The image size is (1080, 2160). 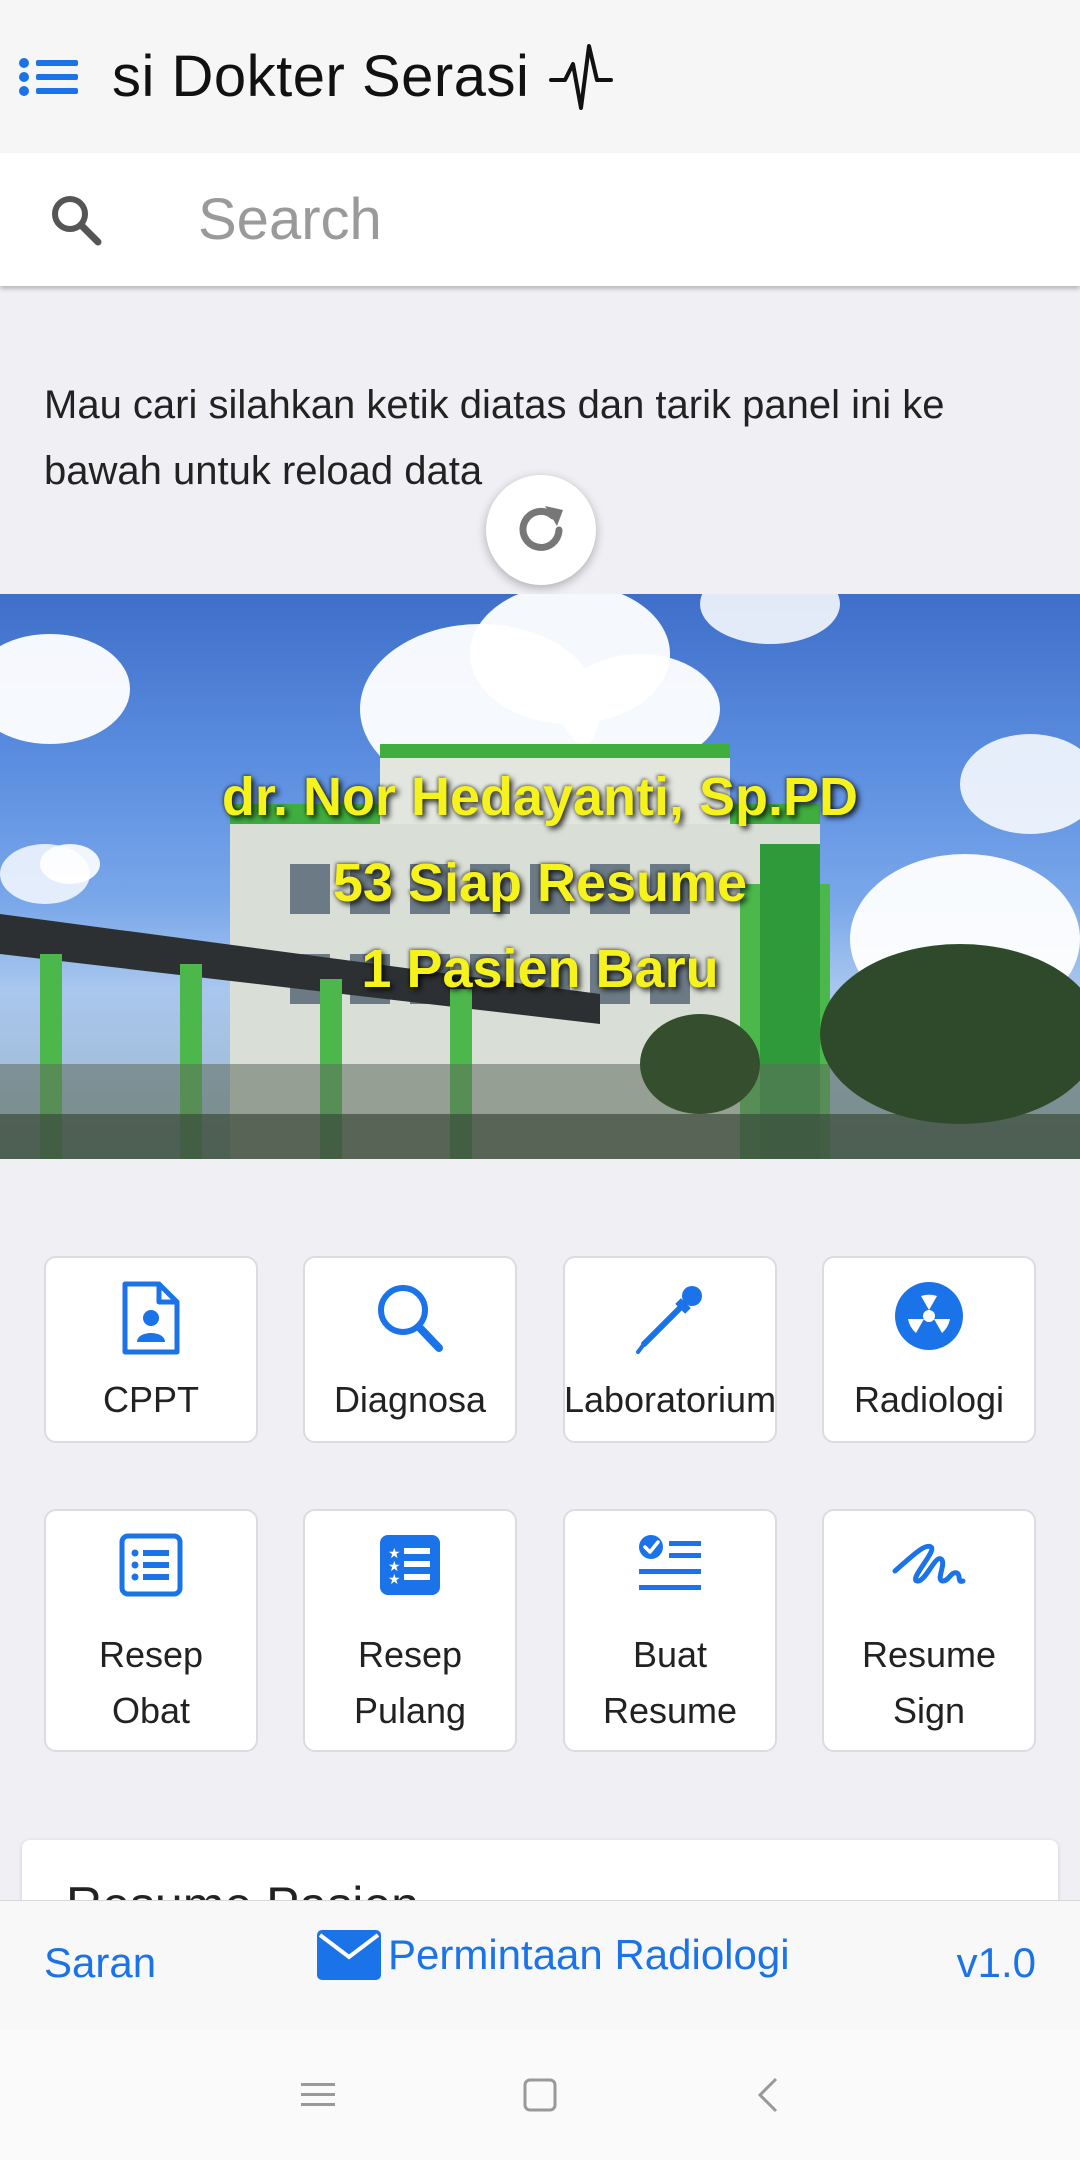 I want to click on app-title: si Dokter Serasi, so click(x=321, y=76).